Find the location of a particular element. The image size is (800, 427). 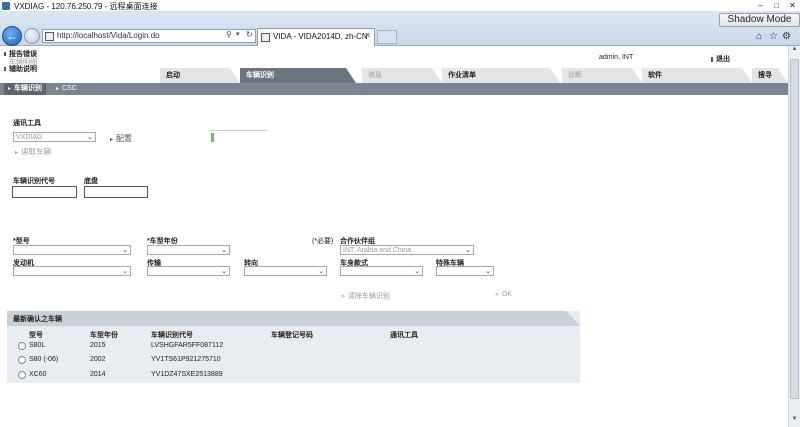

minimize-icon: – is located at coordinates (760, 5).